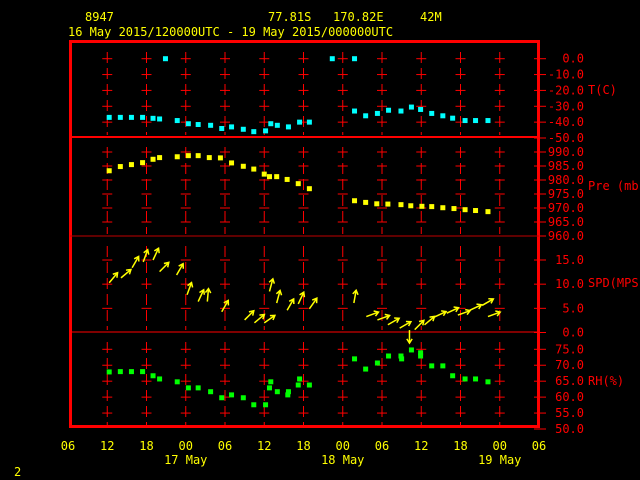 This screenshot has height=480, width=640. What do you see at coordinates (614, 283) in the screenshot?
I see `panel-ylabel: SPD(MPS)` at bounding box center [614, 283].